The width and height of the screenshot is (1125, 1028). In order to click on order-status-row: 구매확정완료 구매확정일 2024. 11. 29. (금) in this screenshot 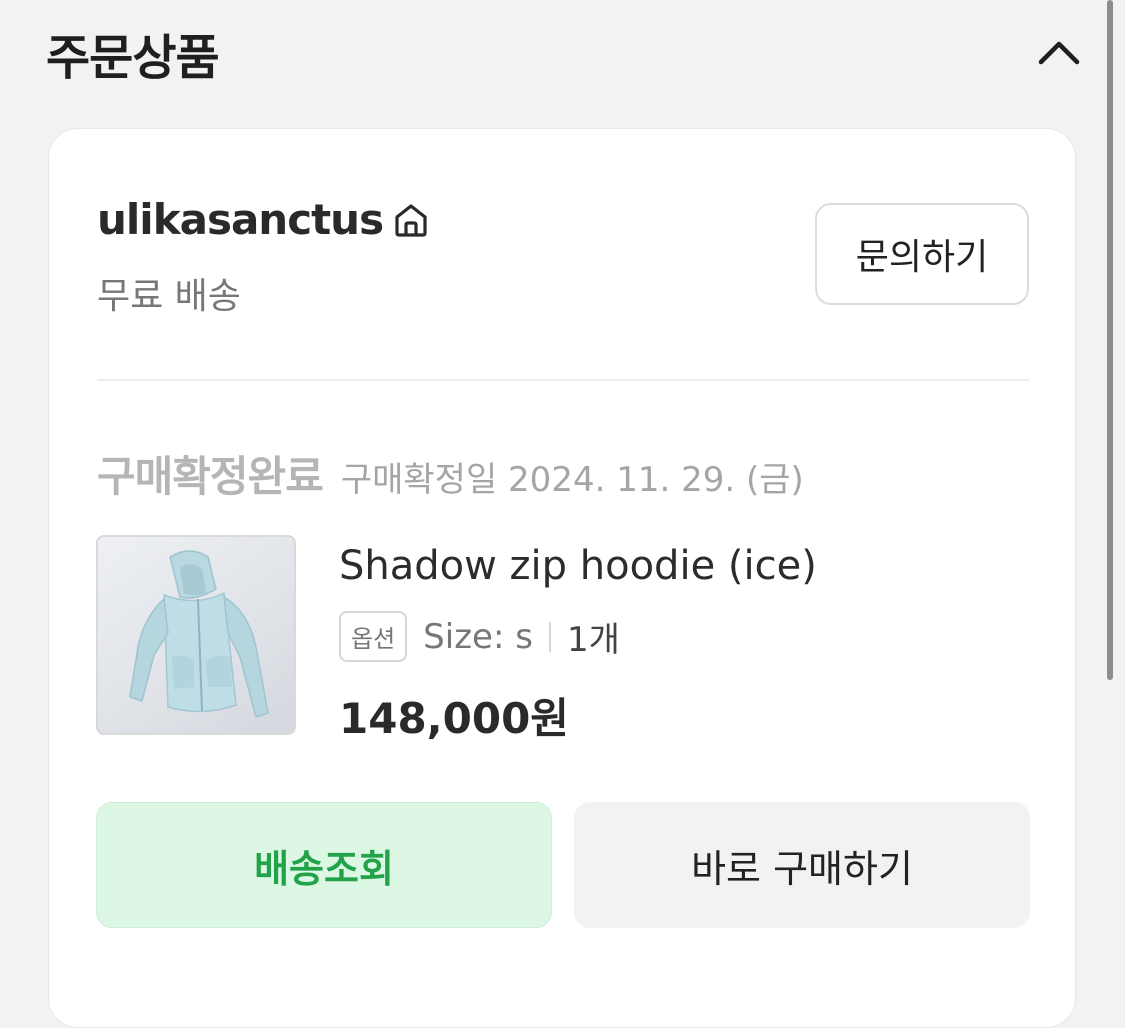, I will do `click(450, 473)`.